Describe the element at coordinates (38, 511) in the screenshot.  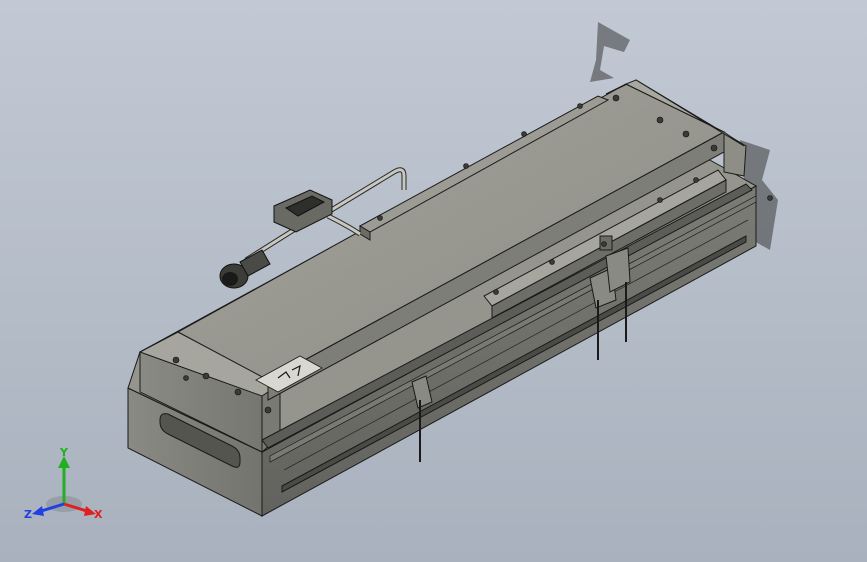
I see `z-axis-arrow` at that location.